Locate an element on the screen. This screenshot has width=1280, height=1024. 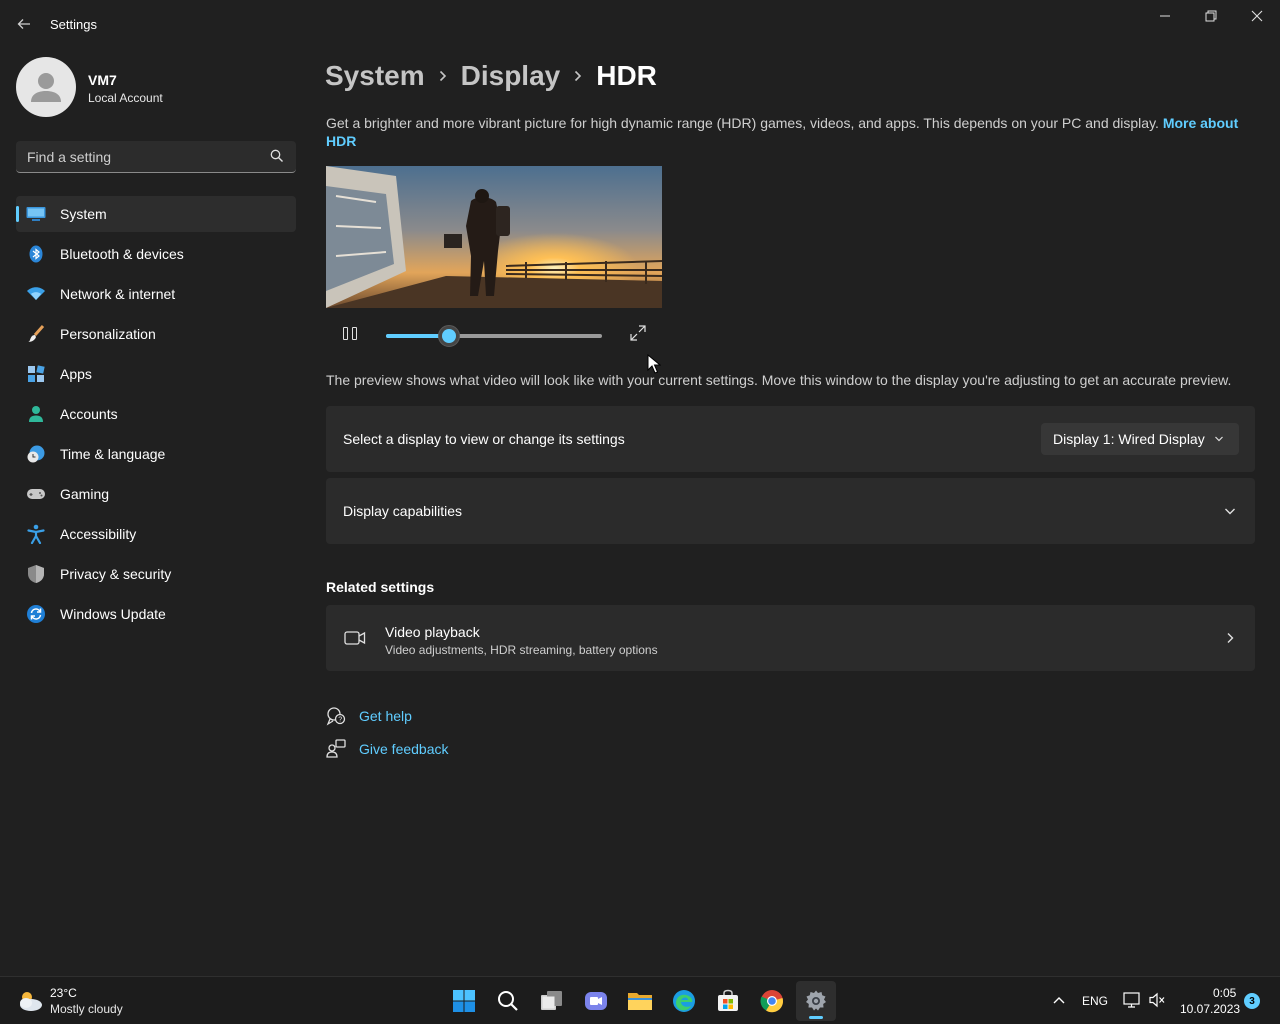
back-arrow-icon is located at coordinates (23, 24).